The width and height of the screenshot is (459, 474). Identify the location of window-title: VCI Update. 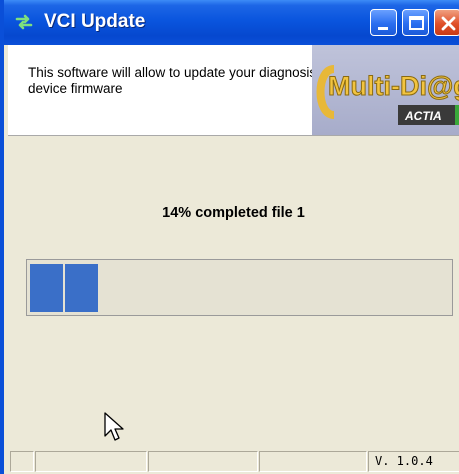
(95, 21).